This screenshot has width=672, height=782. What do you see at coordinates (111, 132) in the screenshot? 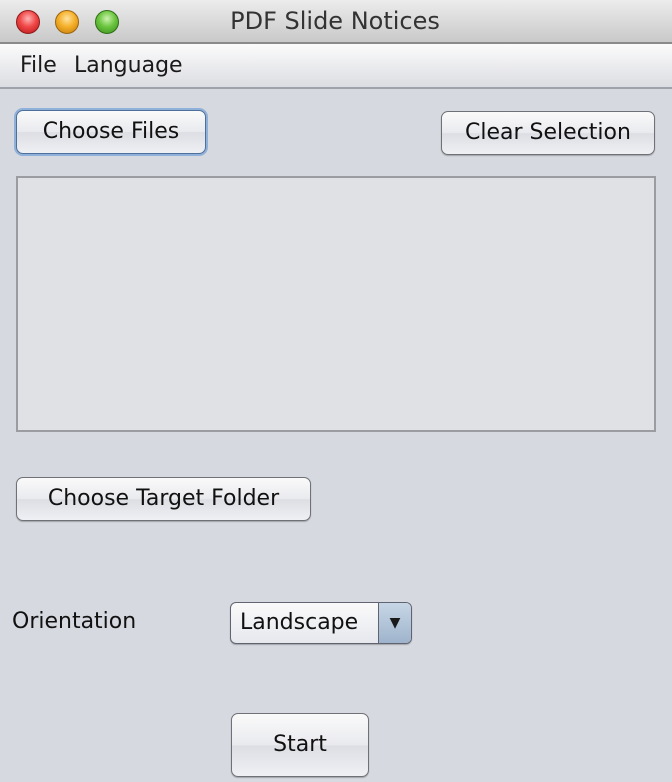
I see `choose-files-button: Choose Files` at bounding box center [111, 132].